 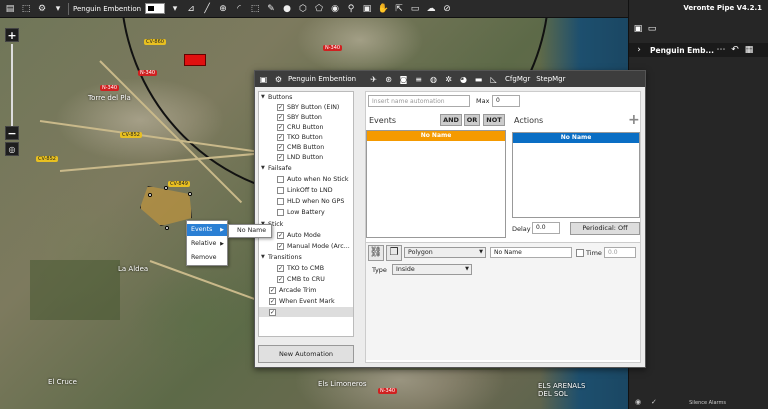 I want to click on polygon-zone, so click(x=166, y=206).